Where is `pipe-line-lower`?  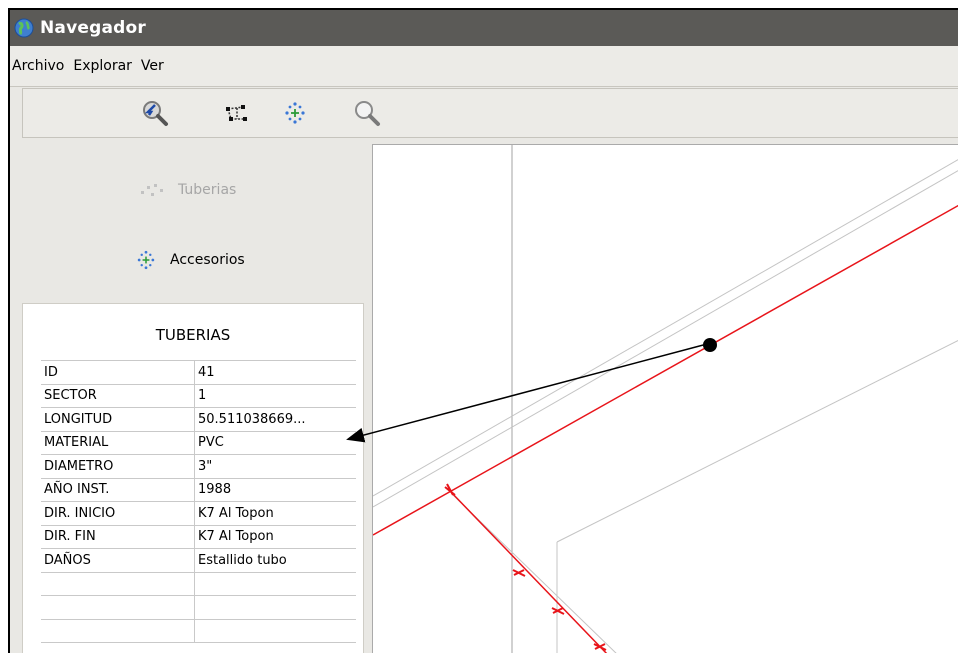 pipe-line-lower is located at coordinates (757, 441).